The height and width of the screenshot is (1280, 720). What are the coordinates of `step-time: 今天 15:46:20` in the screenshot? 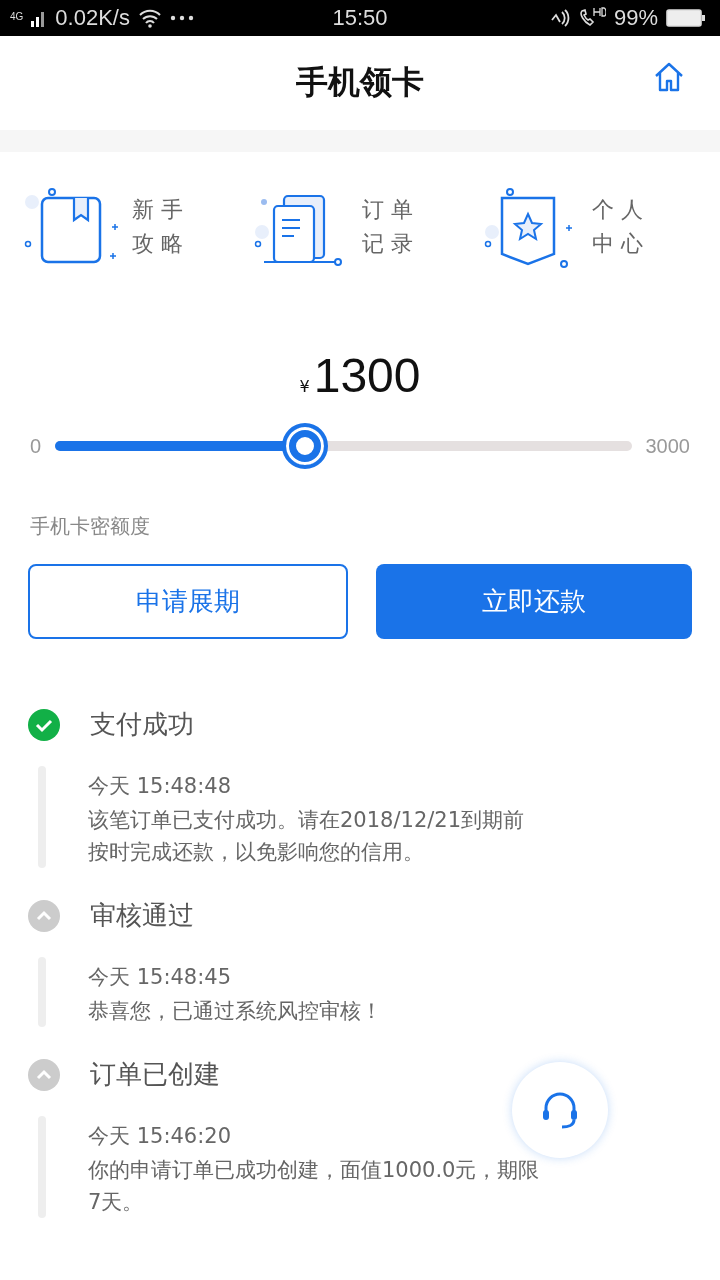 It's located at (160, 1136).